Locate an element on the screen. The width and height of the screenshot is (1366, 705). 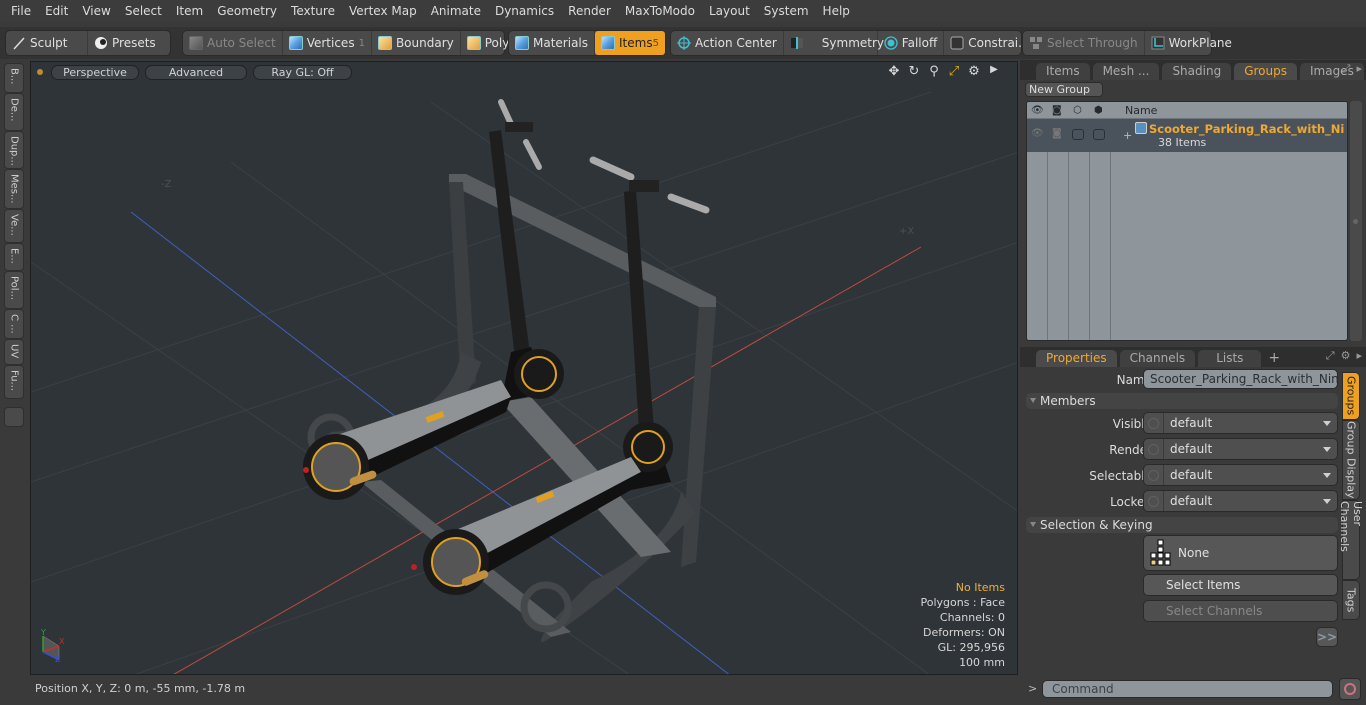
presets-button: Presets is located at coordinates (125, 43).